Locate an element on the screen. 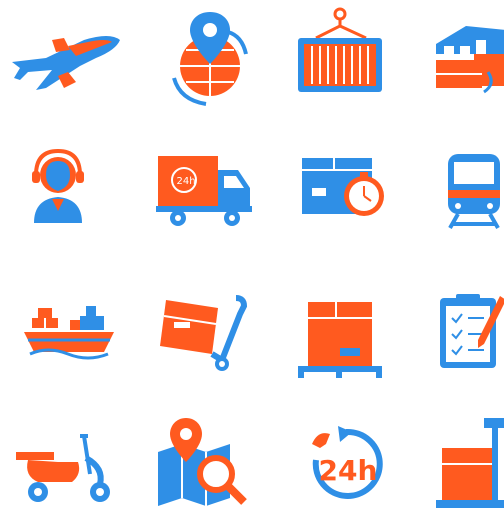 This screenshot has width=504, height=528. shipping-container-icon is located at coordinates (346, 54).